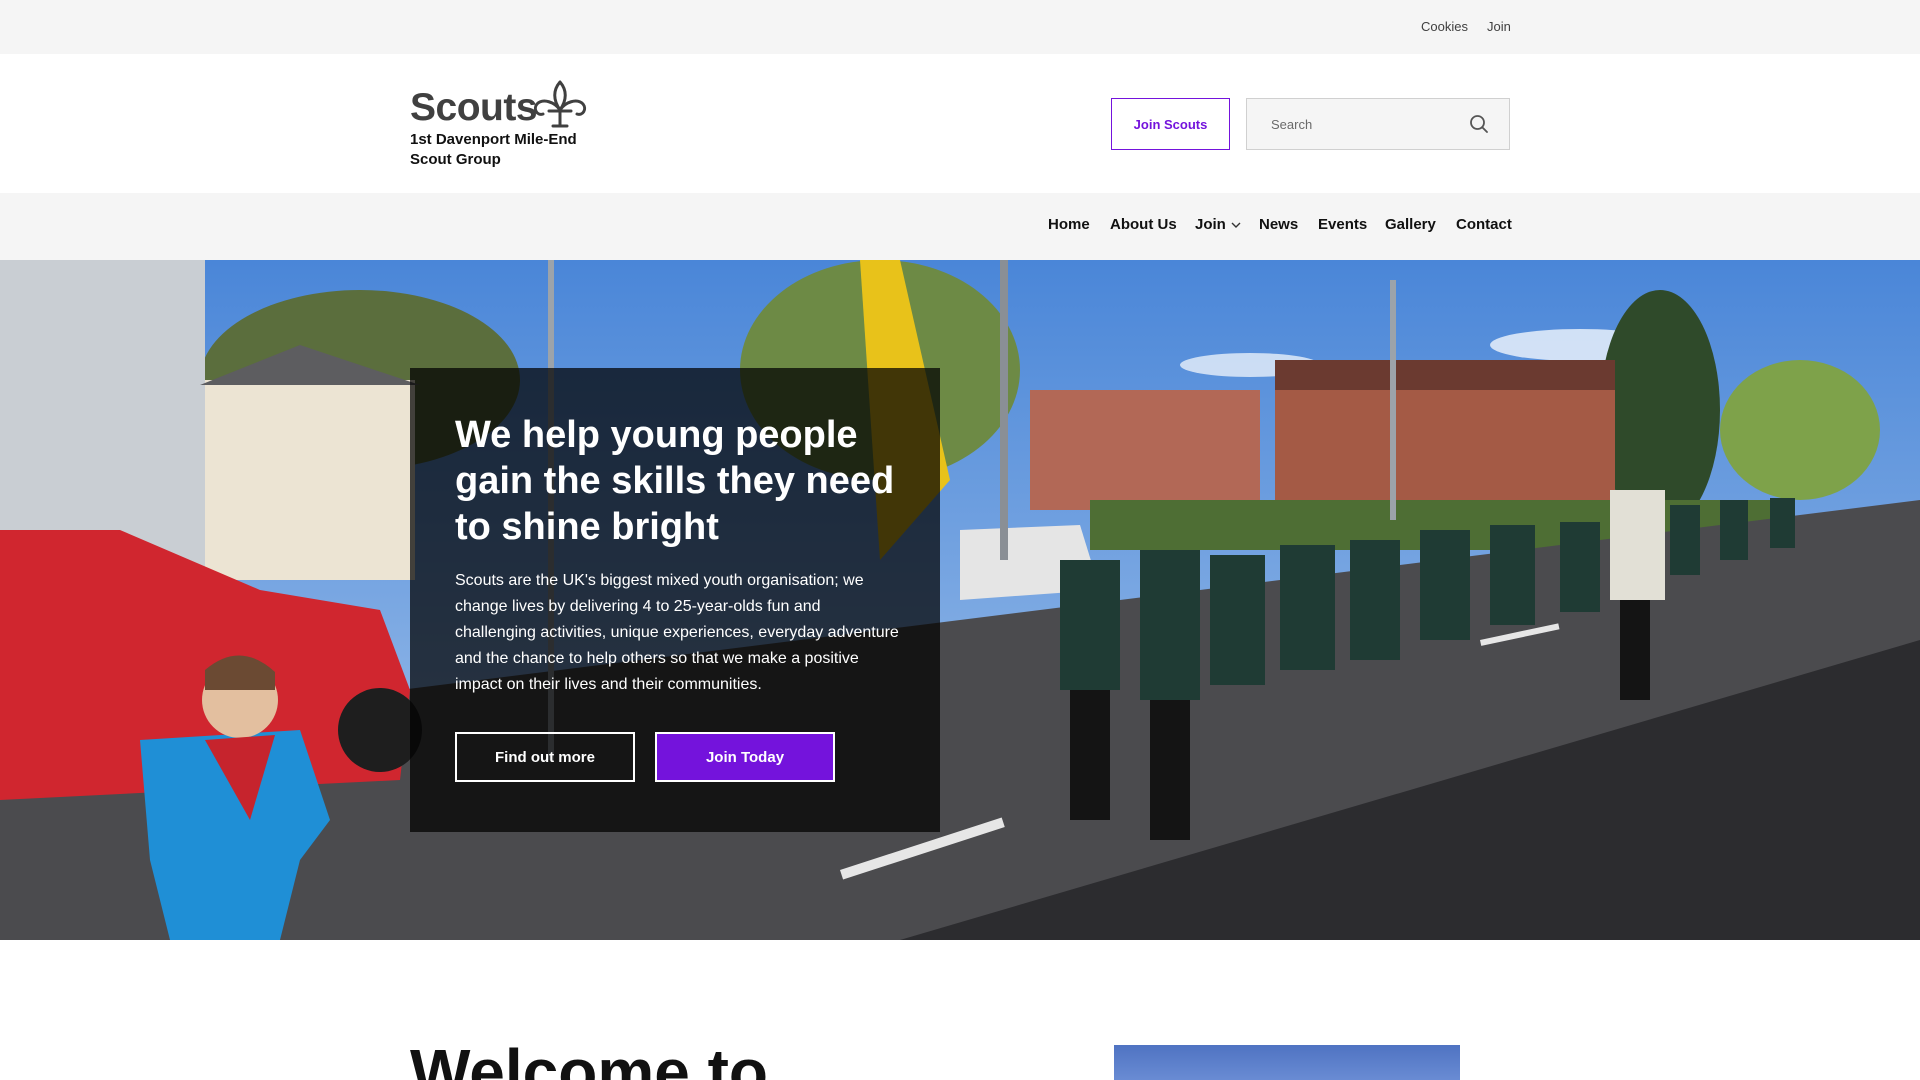 The height and width of the screenshot is (1080, 1920). What do you see at coordinates (1352, 124) in the screenshot?
I see `search-input` at bounding box center [1352, 124].